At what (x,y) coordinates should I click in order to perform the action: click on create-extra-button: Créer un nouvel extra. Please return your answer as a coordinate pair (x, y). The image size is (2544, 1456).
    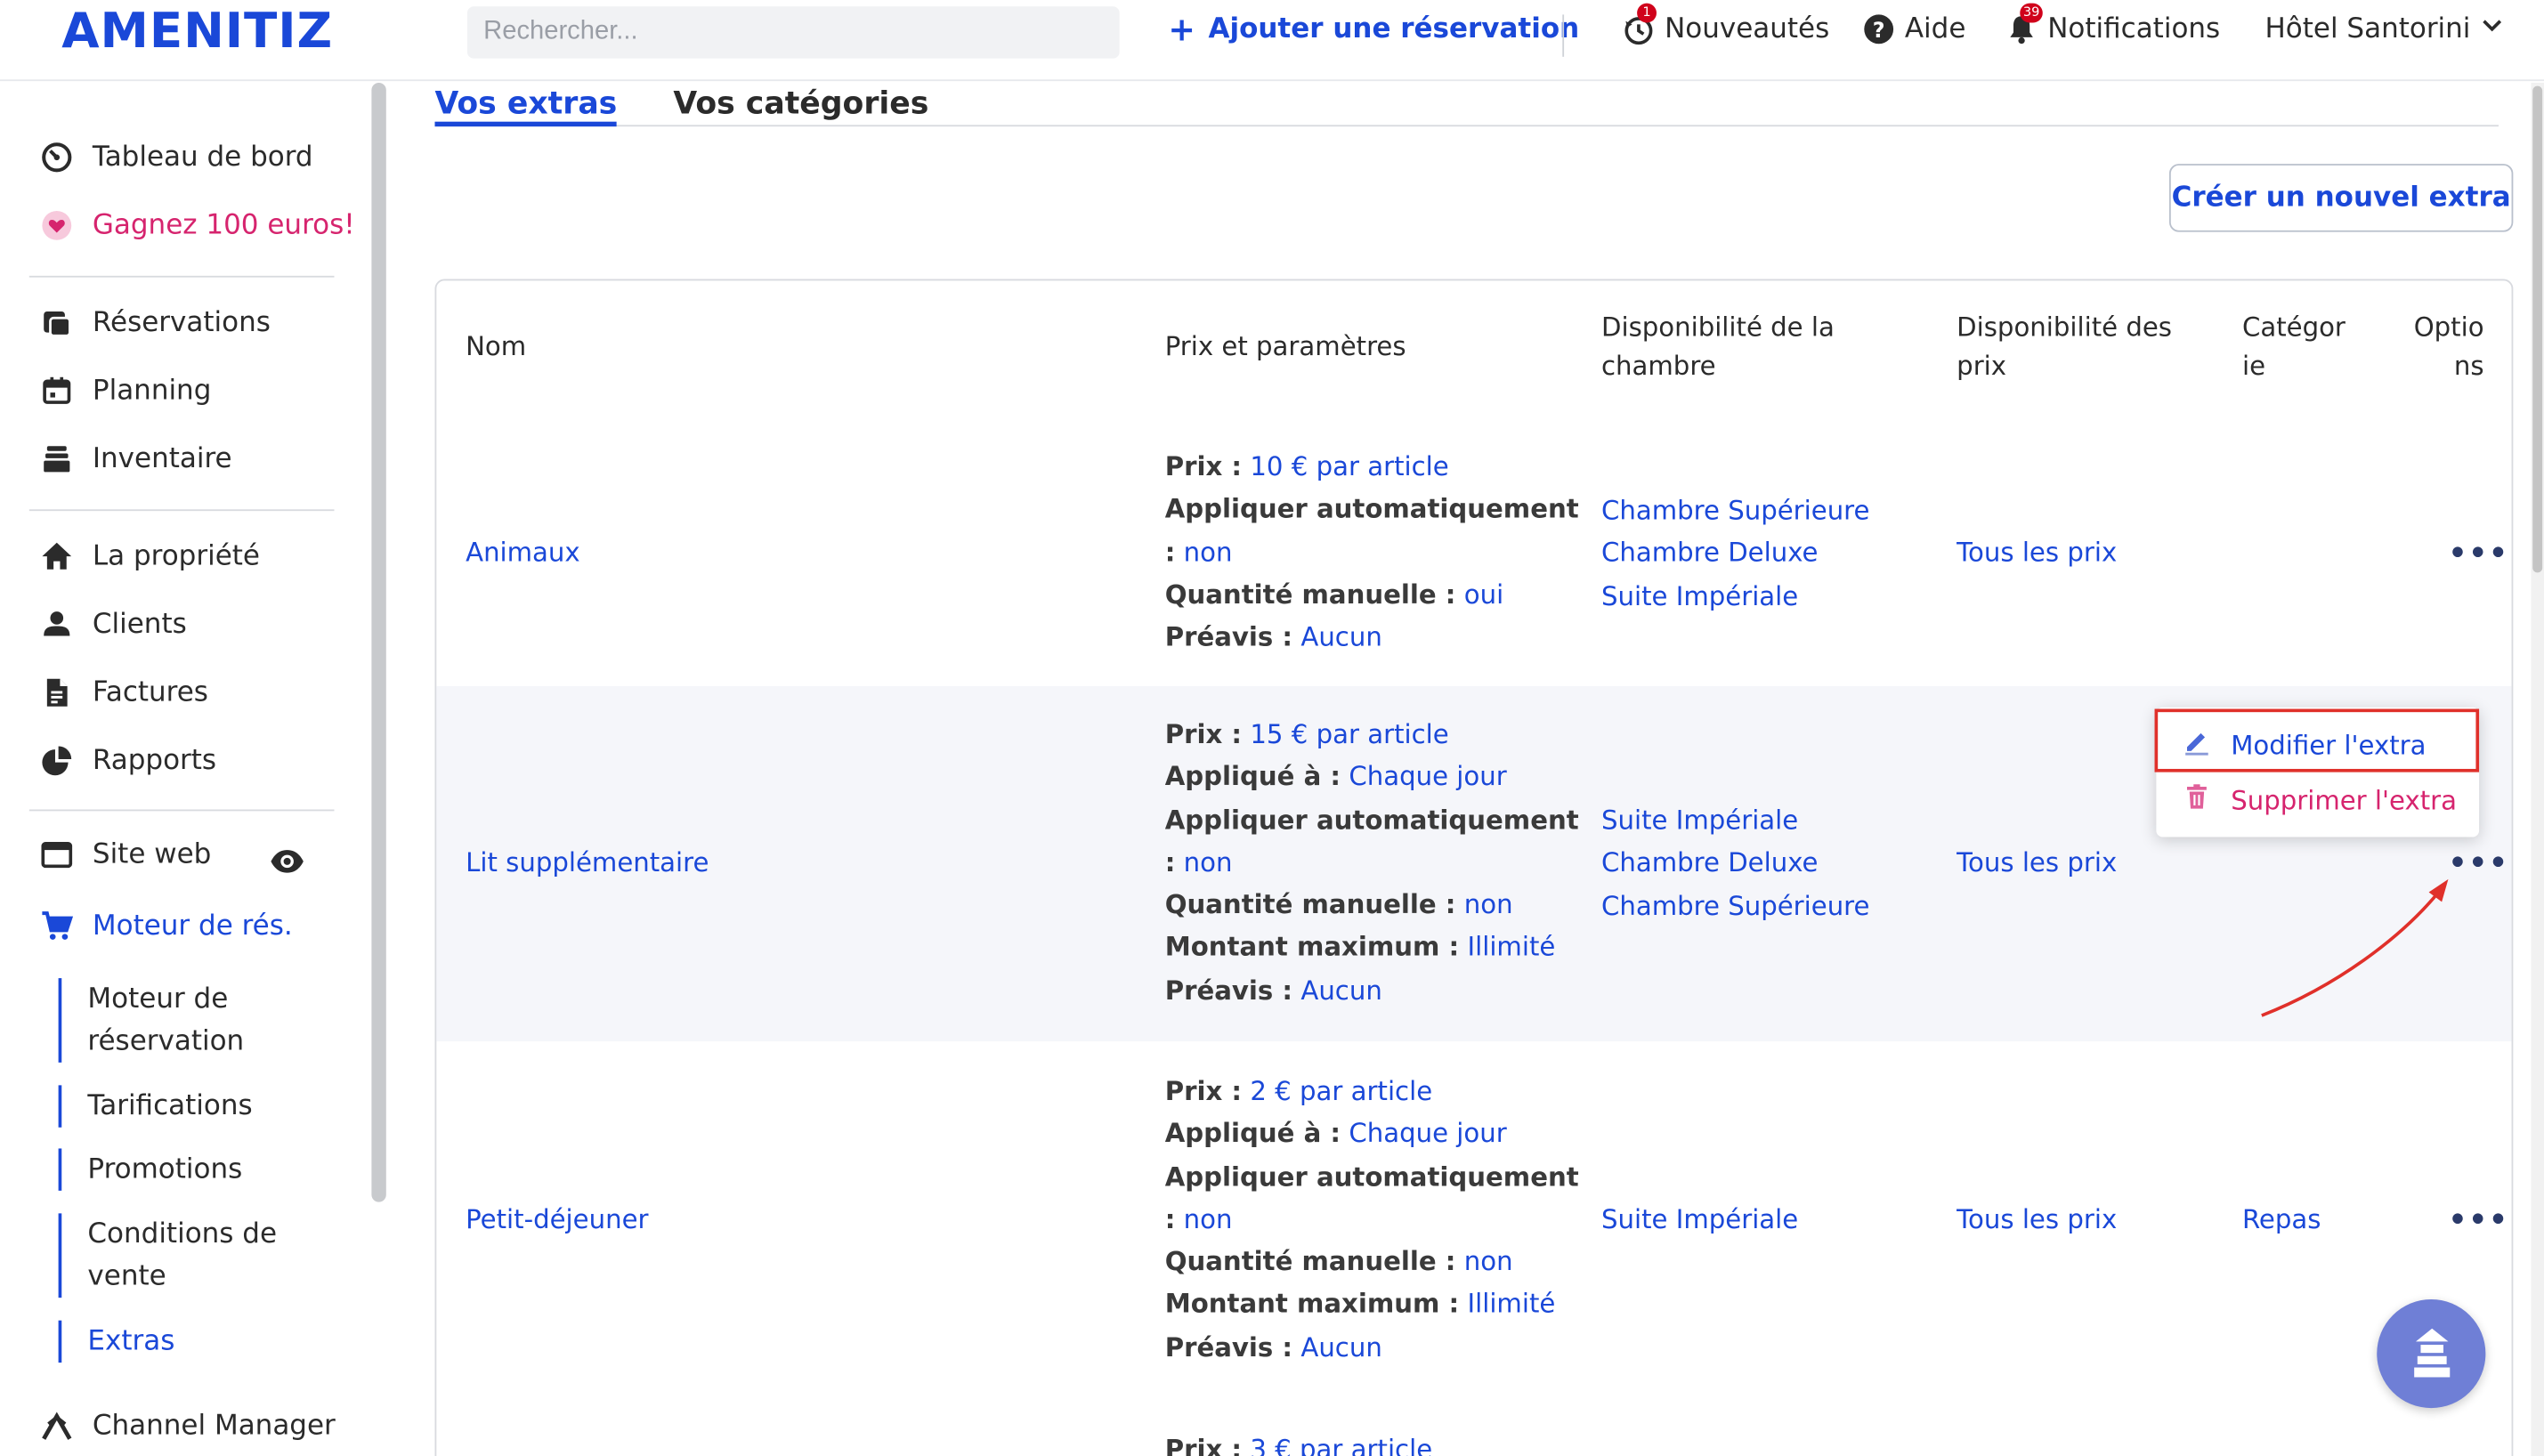
    Looking at the image, I should click on (2341, 198).